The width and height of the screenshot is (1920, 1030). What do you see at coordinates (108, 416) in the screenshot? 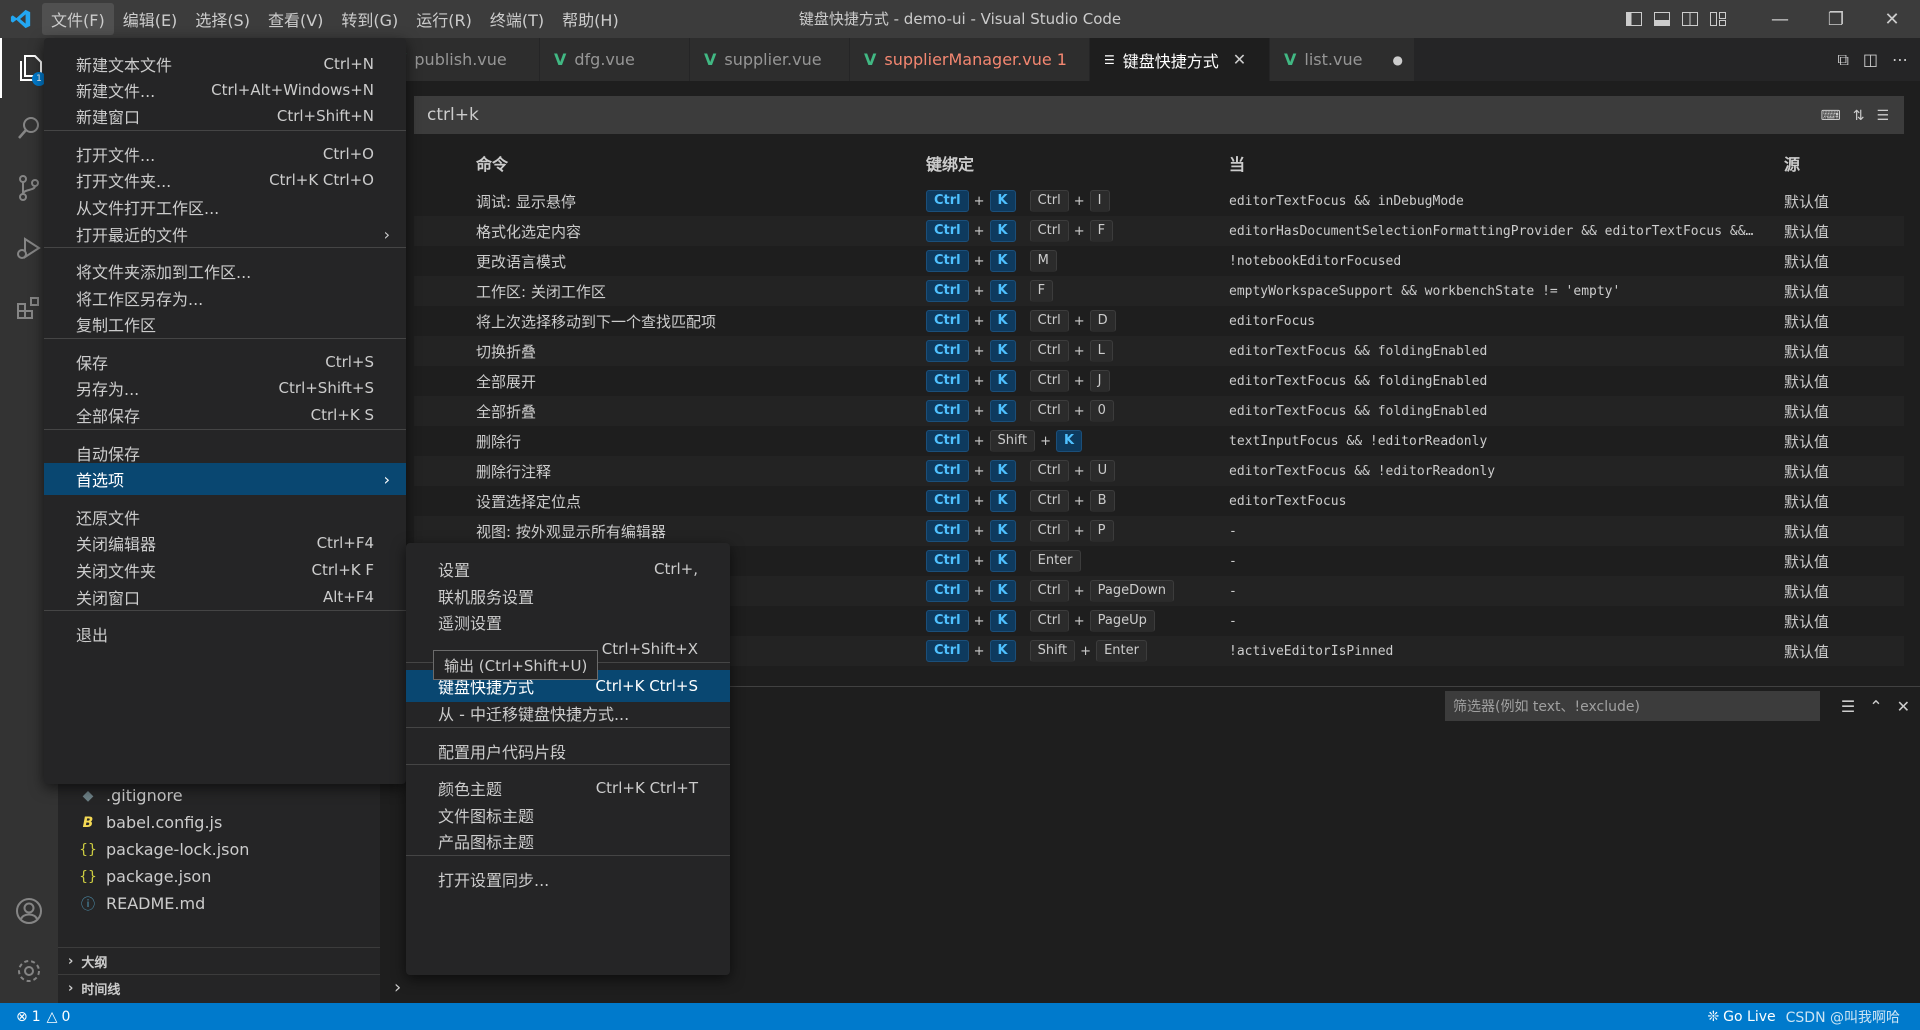
I see `menu-item-label: 全部保存` at bounding box center [108, 416].